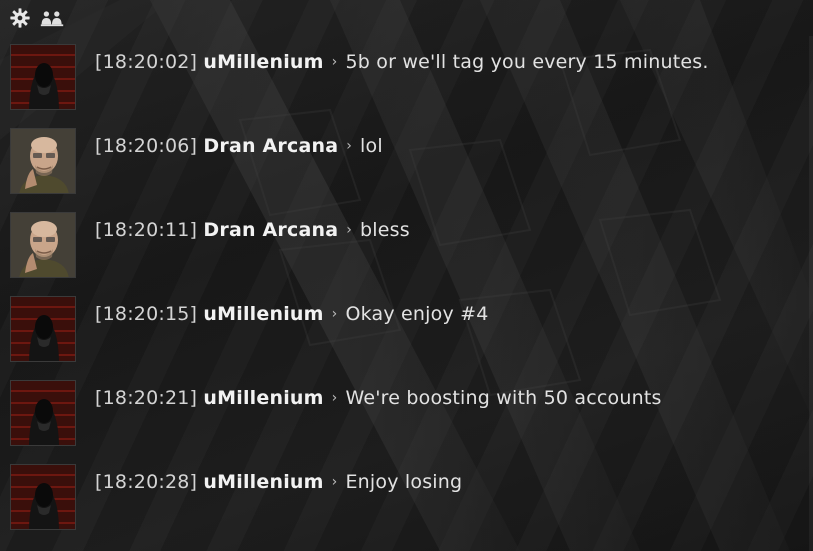 This screenshot has height=551, width=813. I want to click on message-text: Okay enjoy #4, so click(417, 314).